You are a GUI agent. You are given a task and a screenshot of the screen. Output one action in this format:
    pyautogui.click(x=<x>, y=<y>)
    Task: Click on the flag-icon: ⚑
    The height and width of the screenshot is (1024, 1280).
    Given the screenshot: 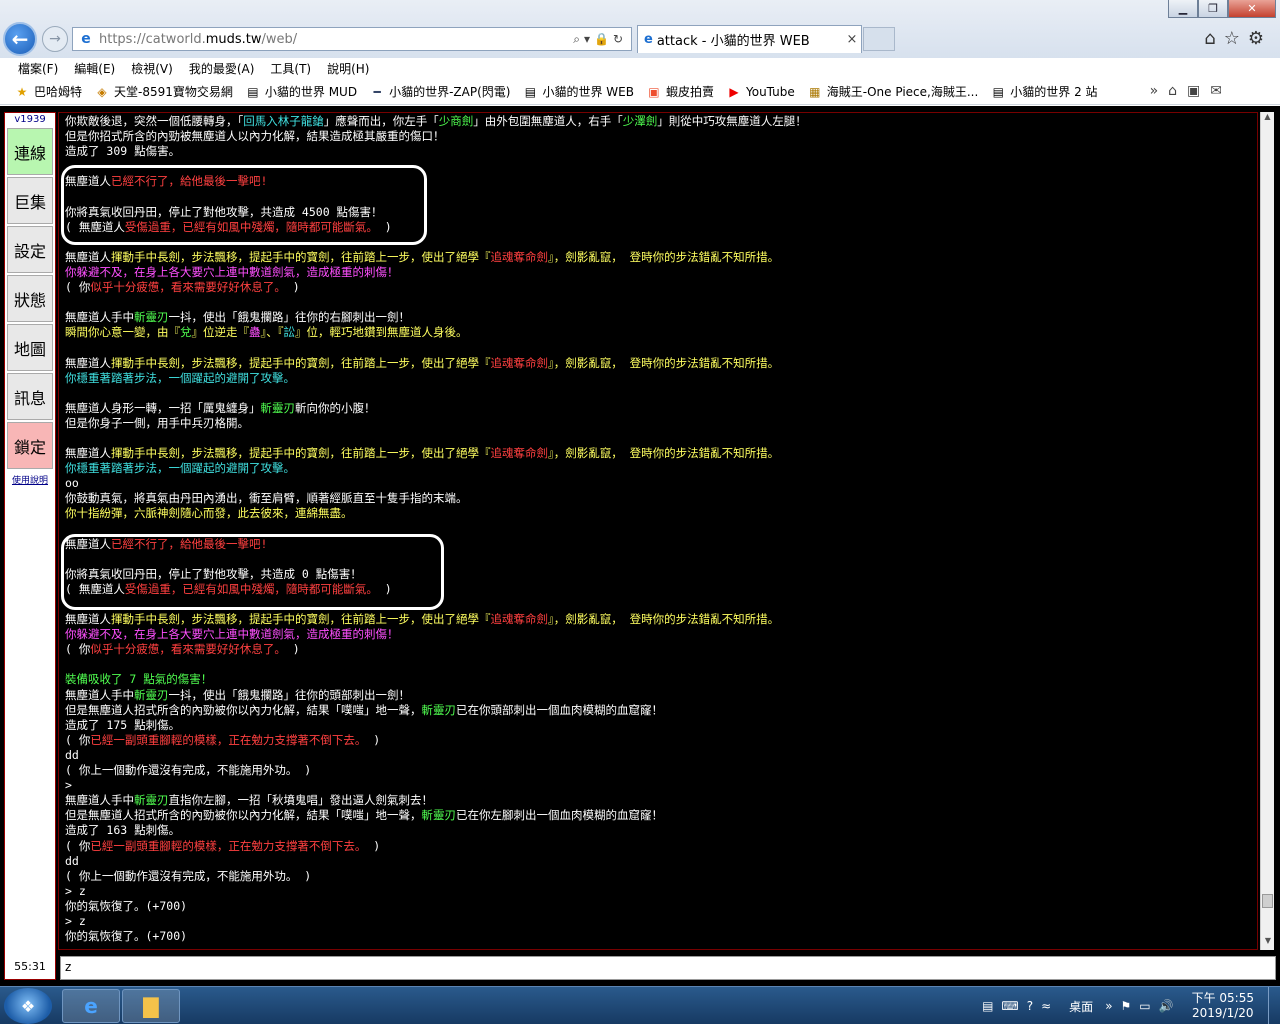 What is the action you would take?
    pyautogui.click(x=1130, y=1006)
    